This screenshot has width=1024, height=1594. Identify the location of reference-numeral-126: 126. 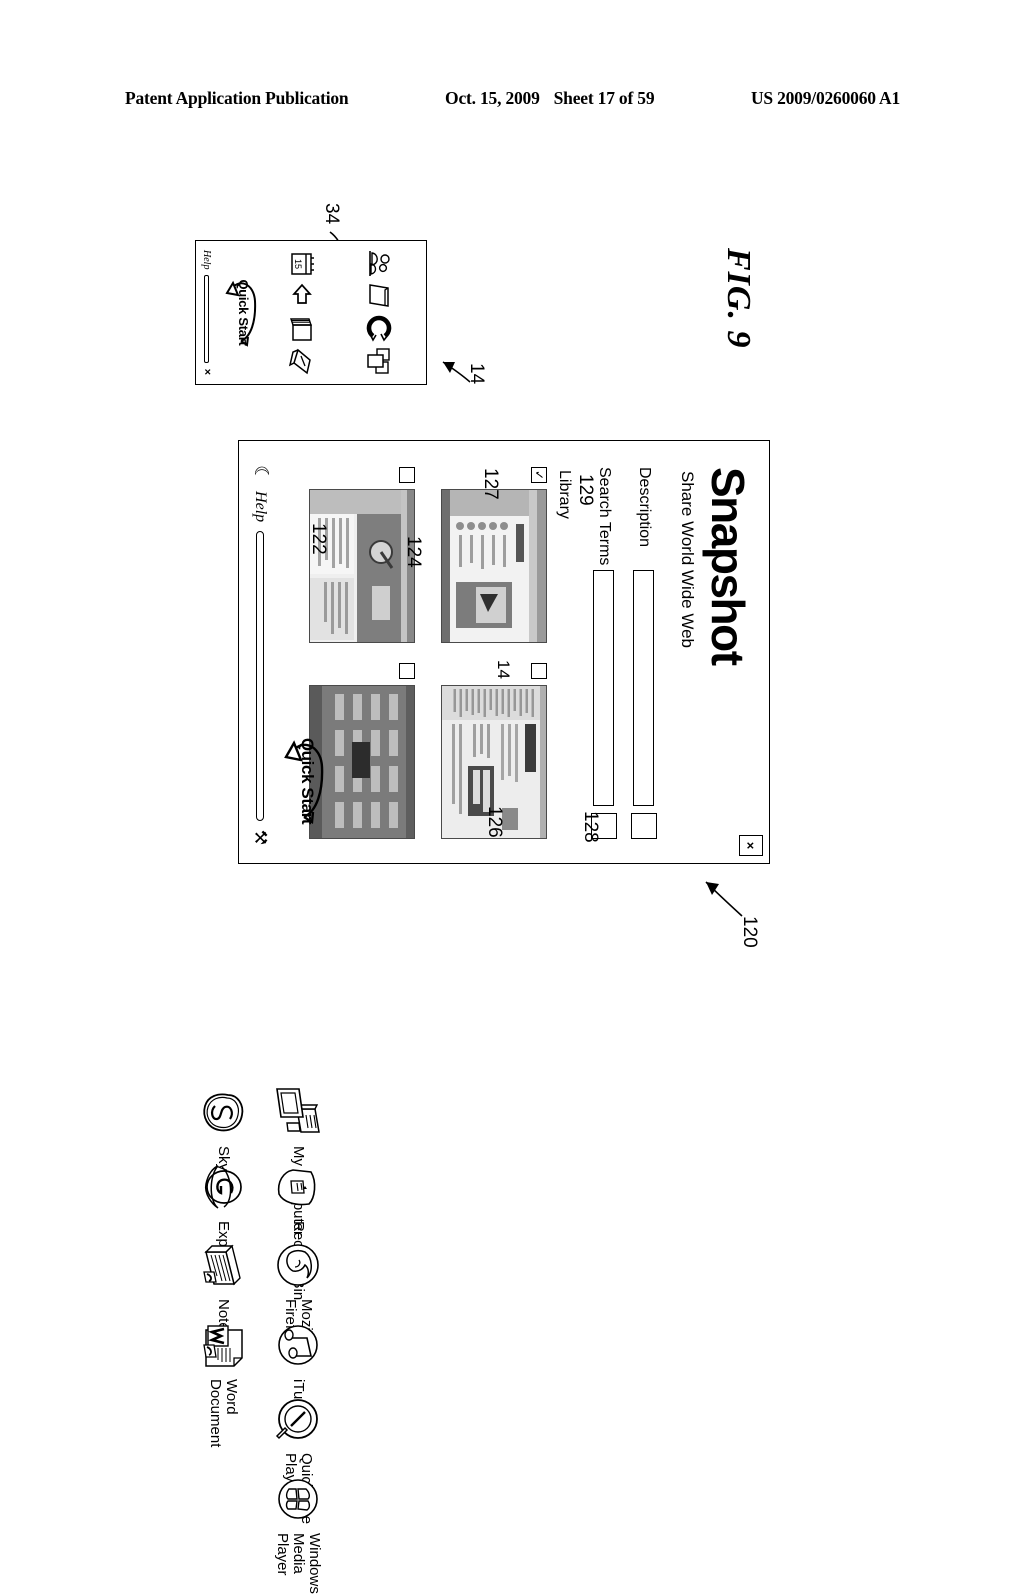
(494, 822).